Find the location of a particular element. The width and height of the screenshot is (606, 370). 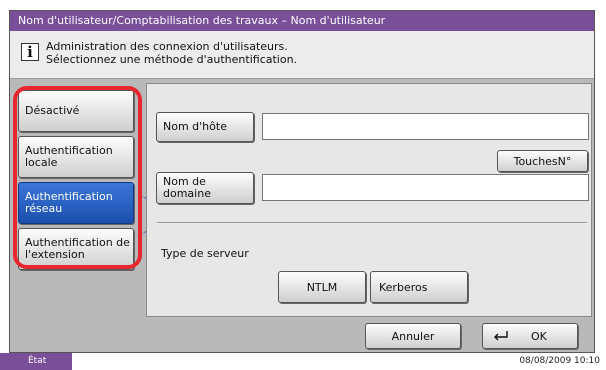

ok-label: OK is located at coordinates (539, 336).